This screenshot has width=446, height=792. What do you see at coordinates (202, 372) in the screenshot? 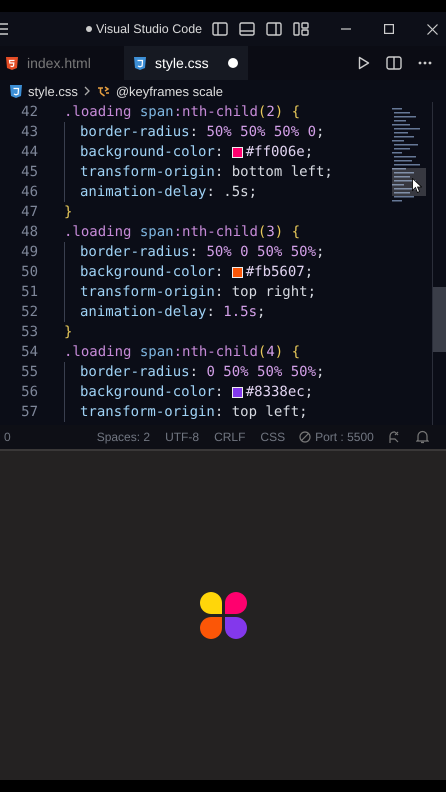
I see `code-line: border-radius: 0 50% 50% 50%;` at bounding box center [202, 372].